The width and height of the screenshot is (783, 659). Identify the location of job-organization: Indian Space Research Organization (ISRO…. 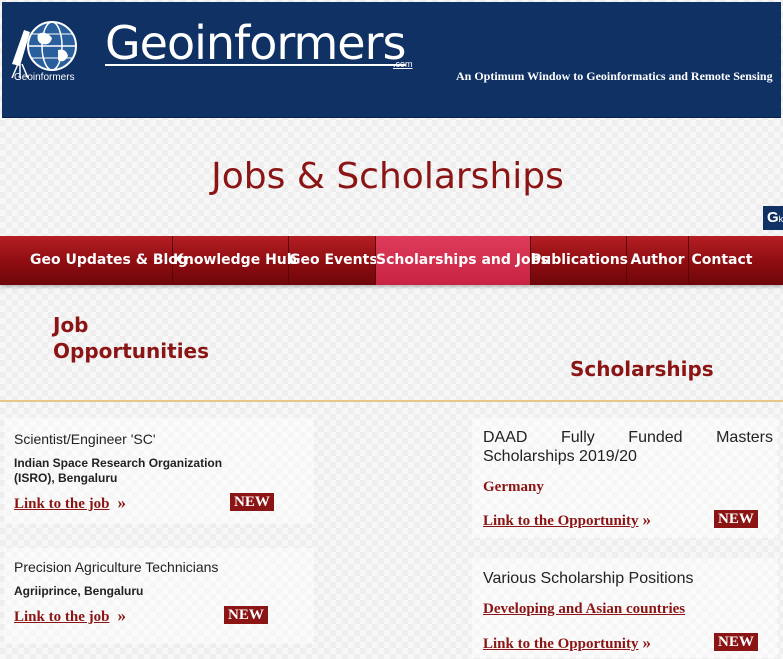
(118, 471).